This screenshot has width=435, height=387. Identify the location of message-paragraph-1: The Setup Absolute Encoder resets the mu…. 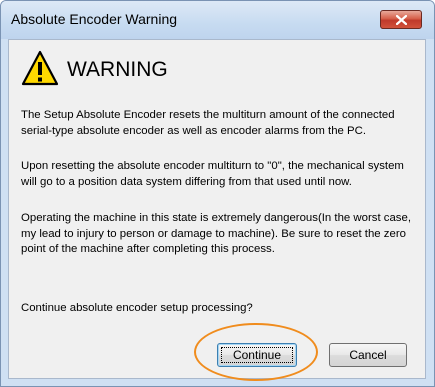
(208, 123).